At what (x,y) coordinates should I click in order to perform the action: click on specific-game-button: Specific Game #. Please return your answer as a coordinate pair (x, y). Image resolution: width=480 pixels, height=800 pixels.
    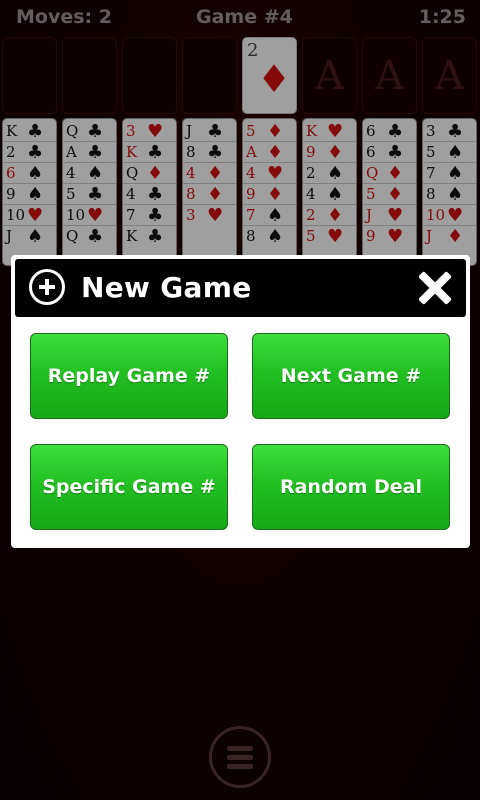
    Looking at the image, I should click on (129, 487).